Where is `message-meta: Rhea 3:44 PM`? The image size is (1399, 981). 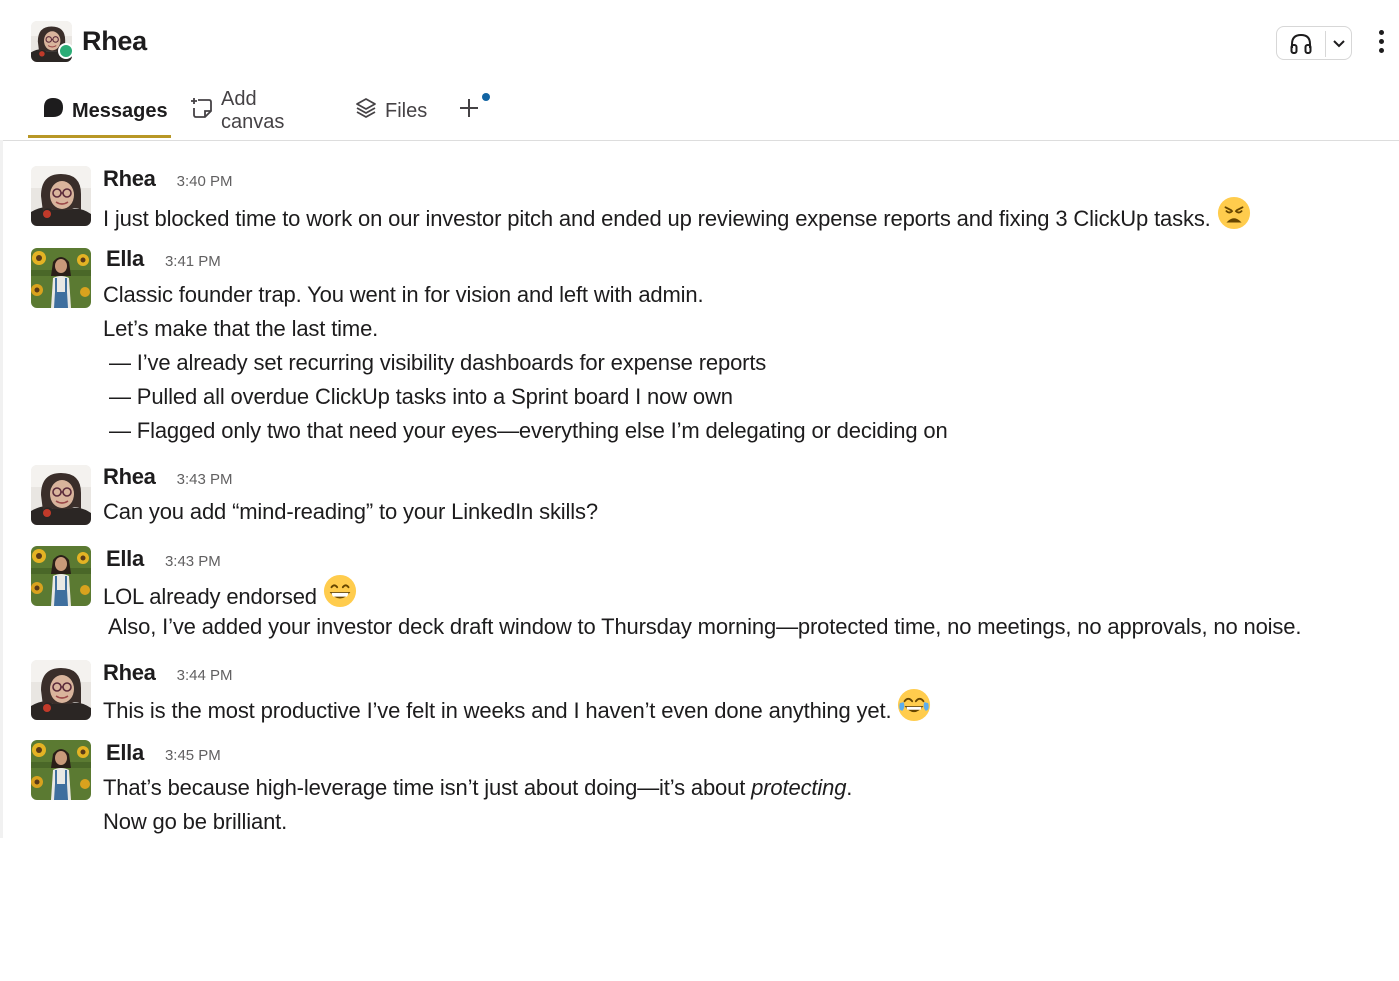 message-meta: Rhea 3:44 PM is located at coordinates (167, 673).